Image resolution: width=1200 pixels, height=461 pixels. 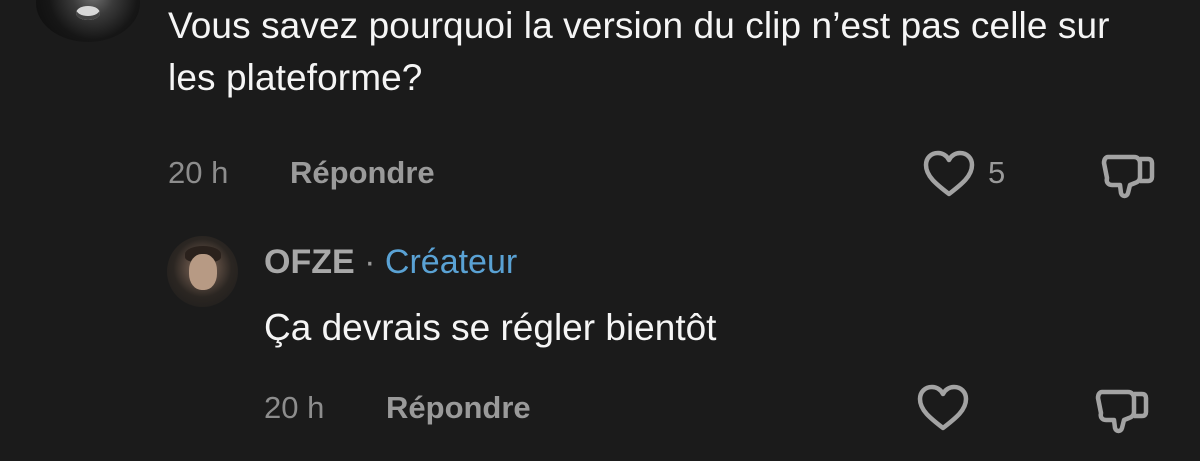 I want to click on reply-timestamp: 20 h, so click(x=294, y=407).